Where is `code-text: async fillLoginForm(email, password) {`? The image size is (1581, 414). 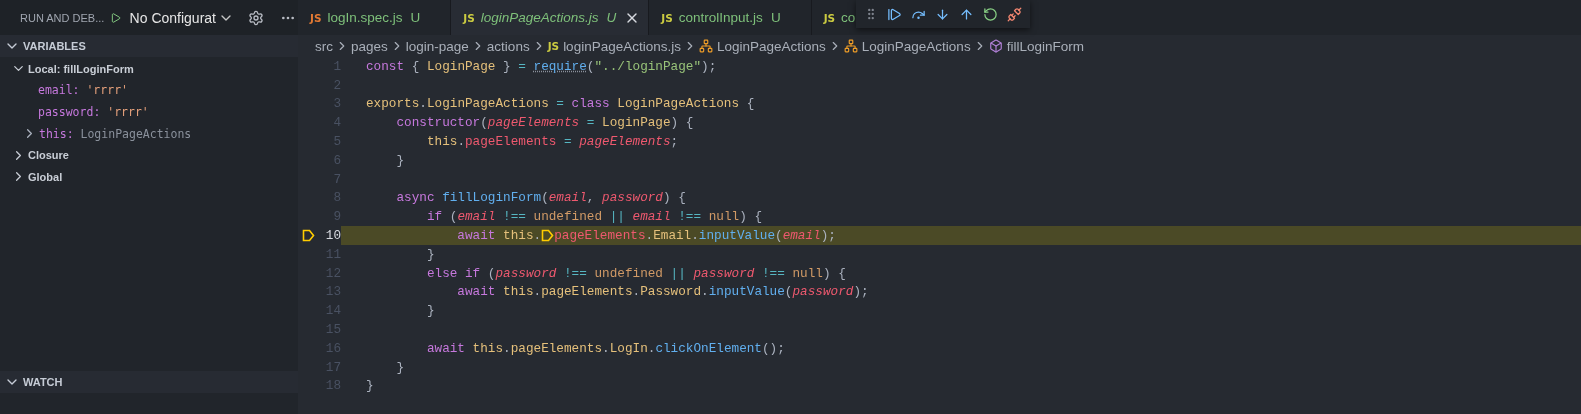 code-text: async fillLoginForm(email, password) { is located at coordinates (540, 198).